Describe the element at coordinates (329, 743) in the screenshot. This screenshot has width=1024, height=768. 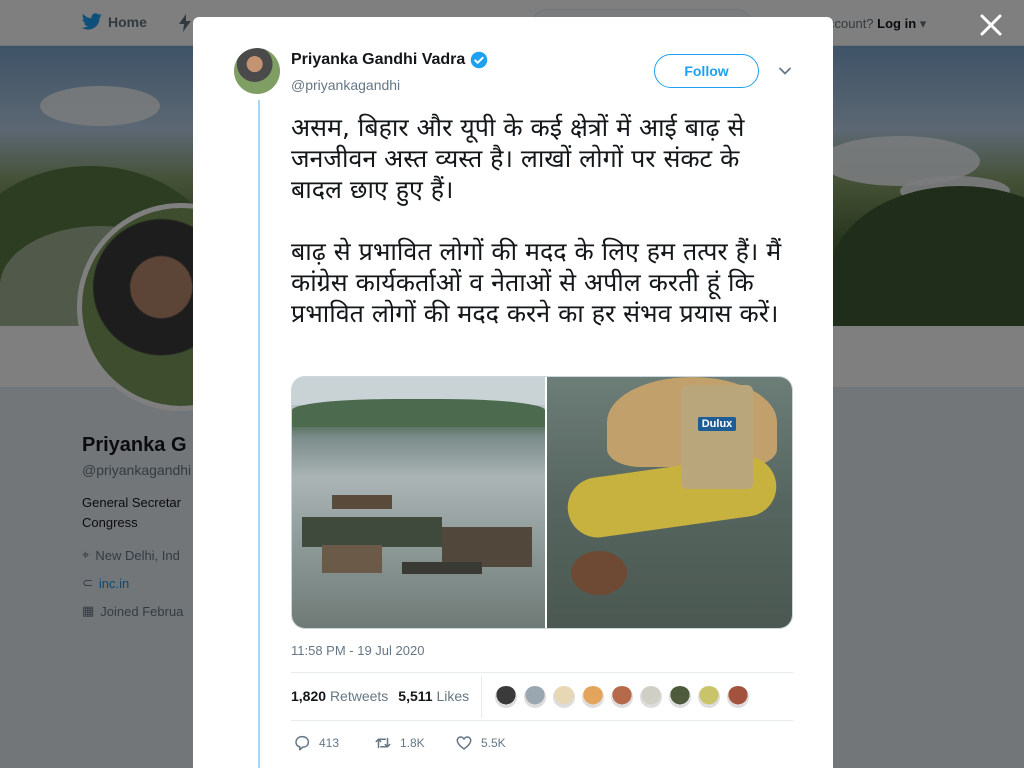
I see `reply-count: 413` at that location.